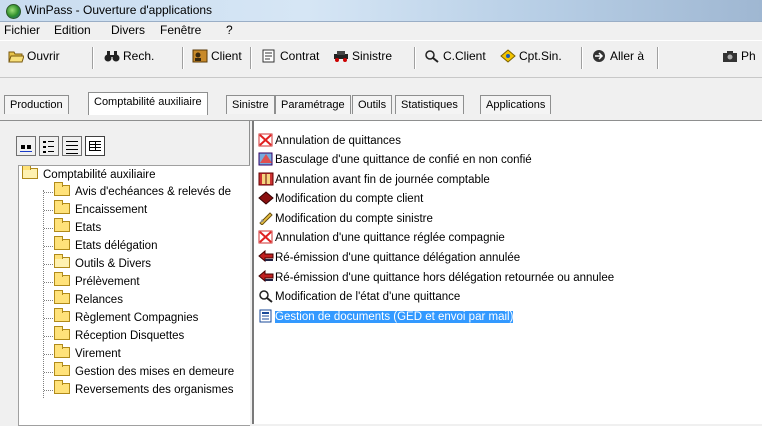 Image resolution: width=762 pixels, height=426 pixels. I want to click on tab-comptabilite-auxiliaire: Comptabilité auxiliaire, so click(148, 103).